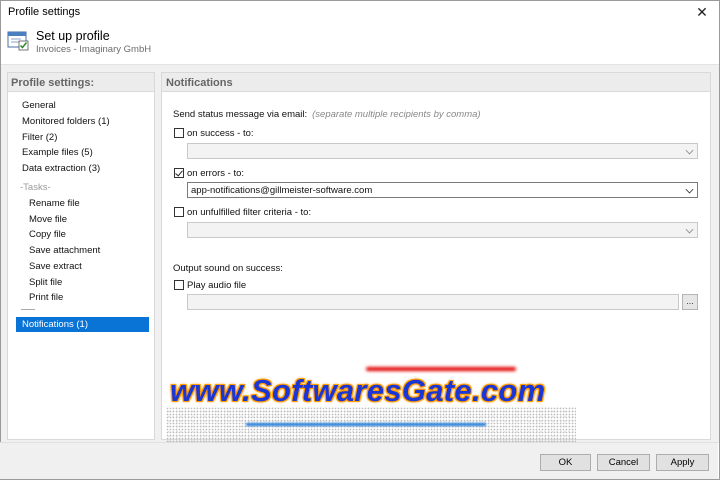 This screenshot has width=720, height=480. I want to click on nav-item-monitored-folders: Monitored folders (1), so click(66, 121).